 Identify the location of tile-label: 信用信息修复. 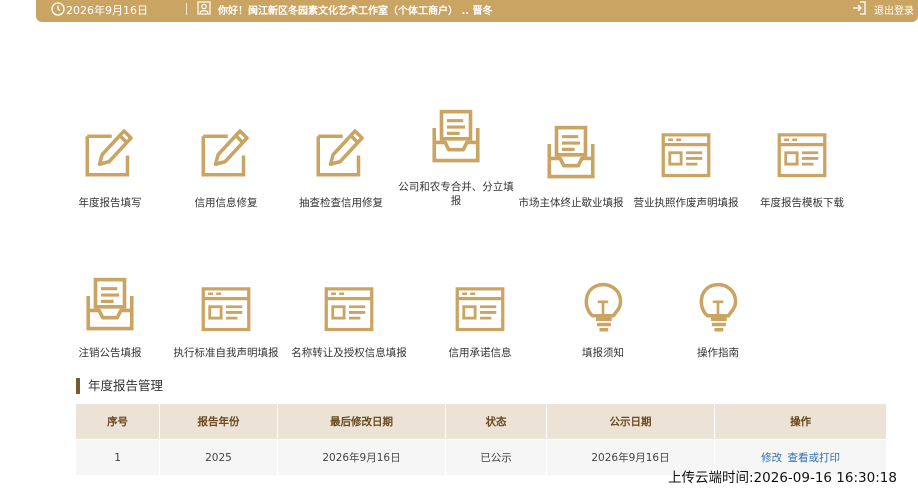
(226, 203).